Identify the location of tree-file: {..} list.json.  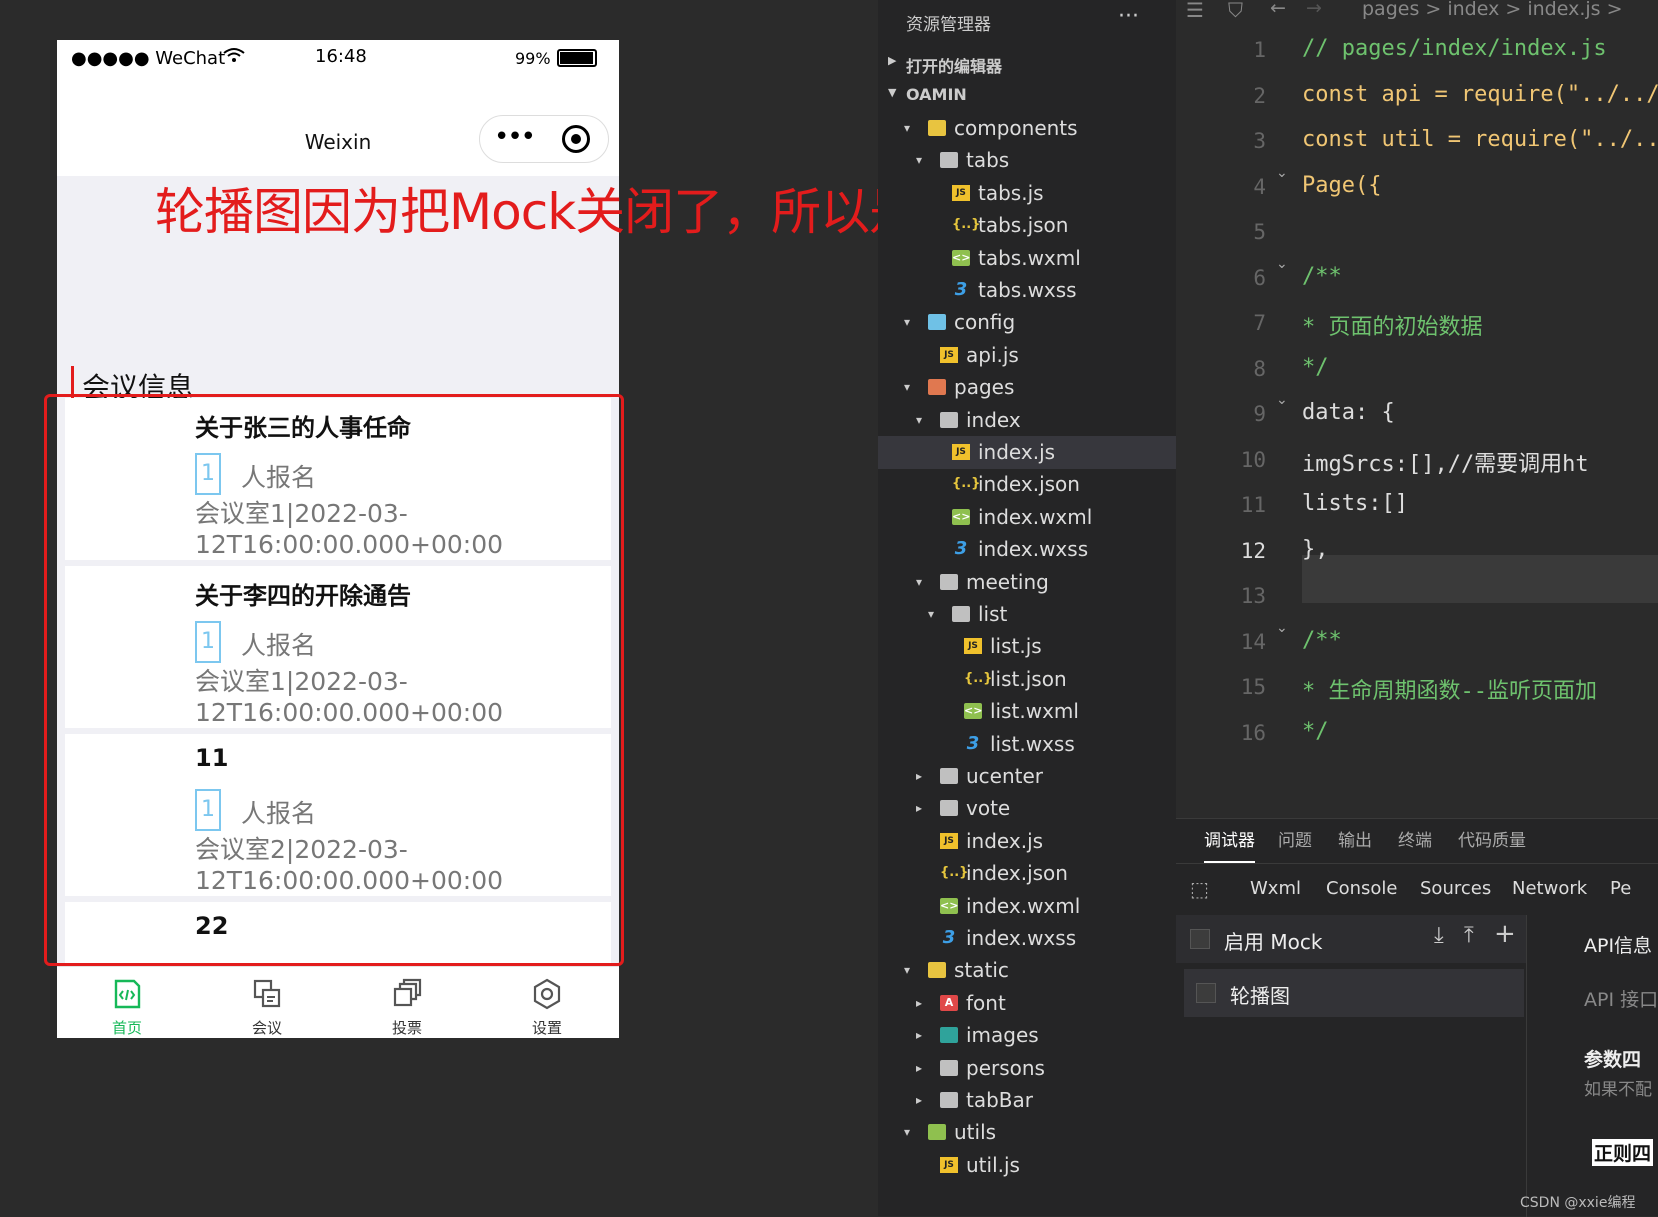
(1027, 679).